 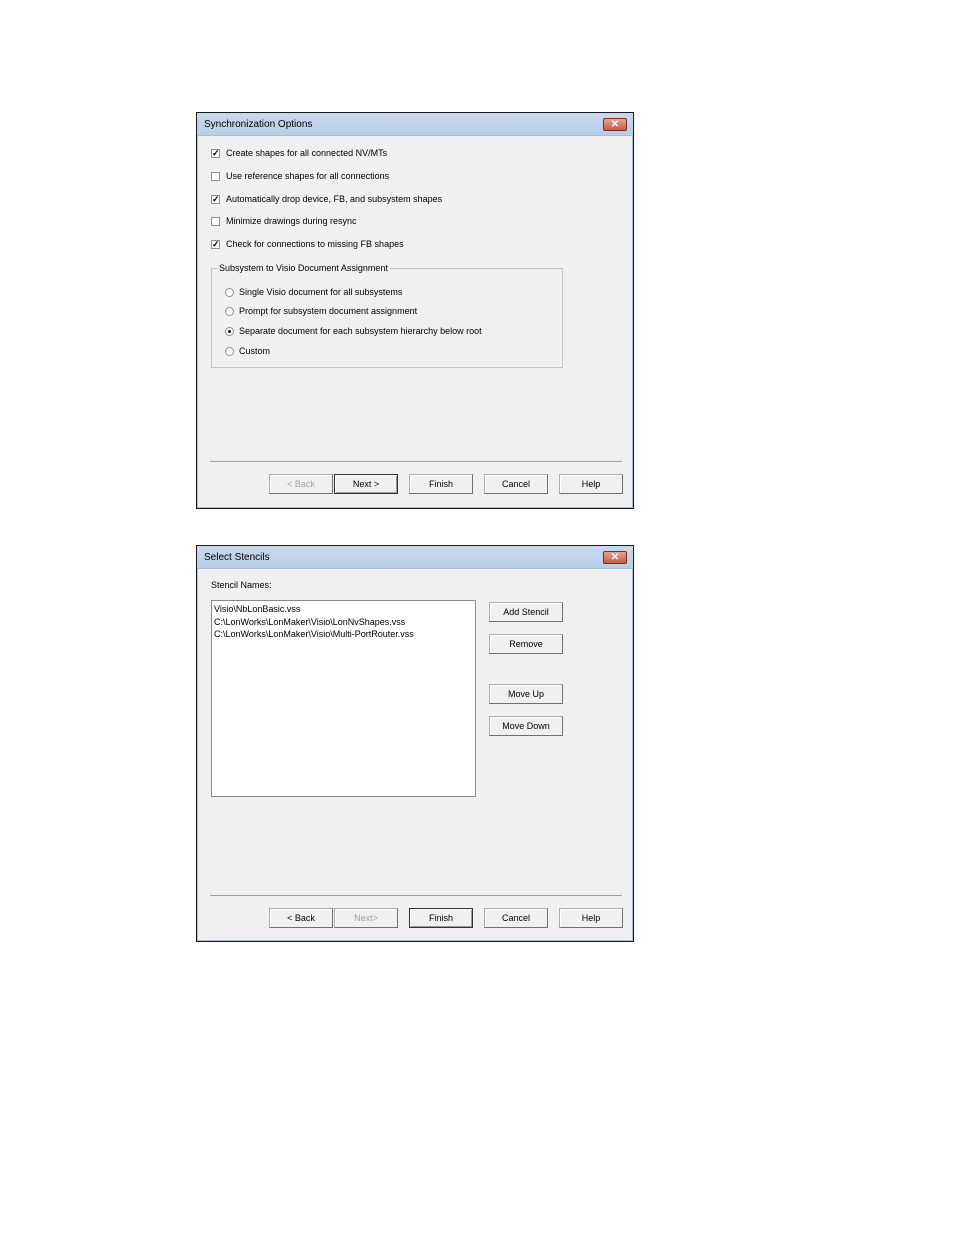 I want to click on radio-prompt-assignment: Prompt for subsystem document assignment, so click(x=321, y=311).